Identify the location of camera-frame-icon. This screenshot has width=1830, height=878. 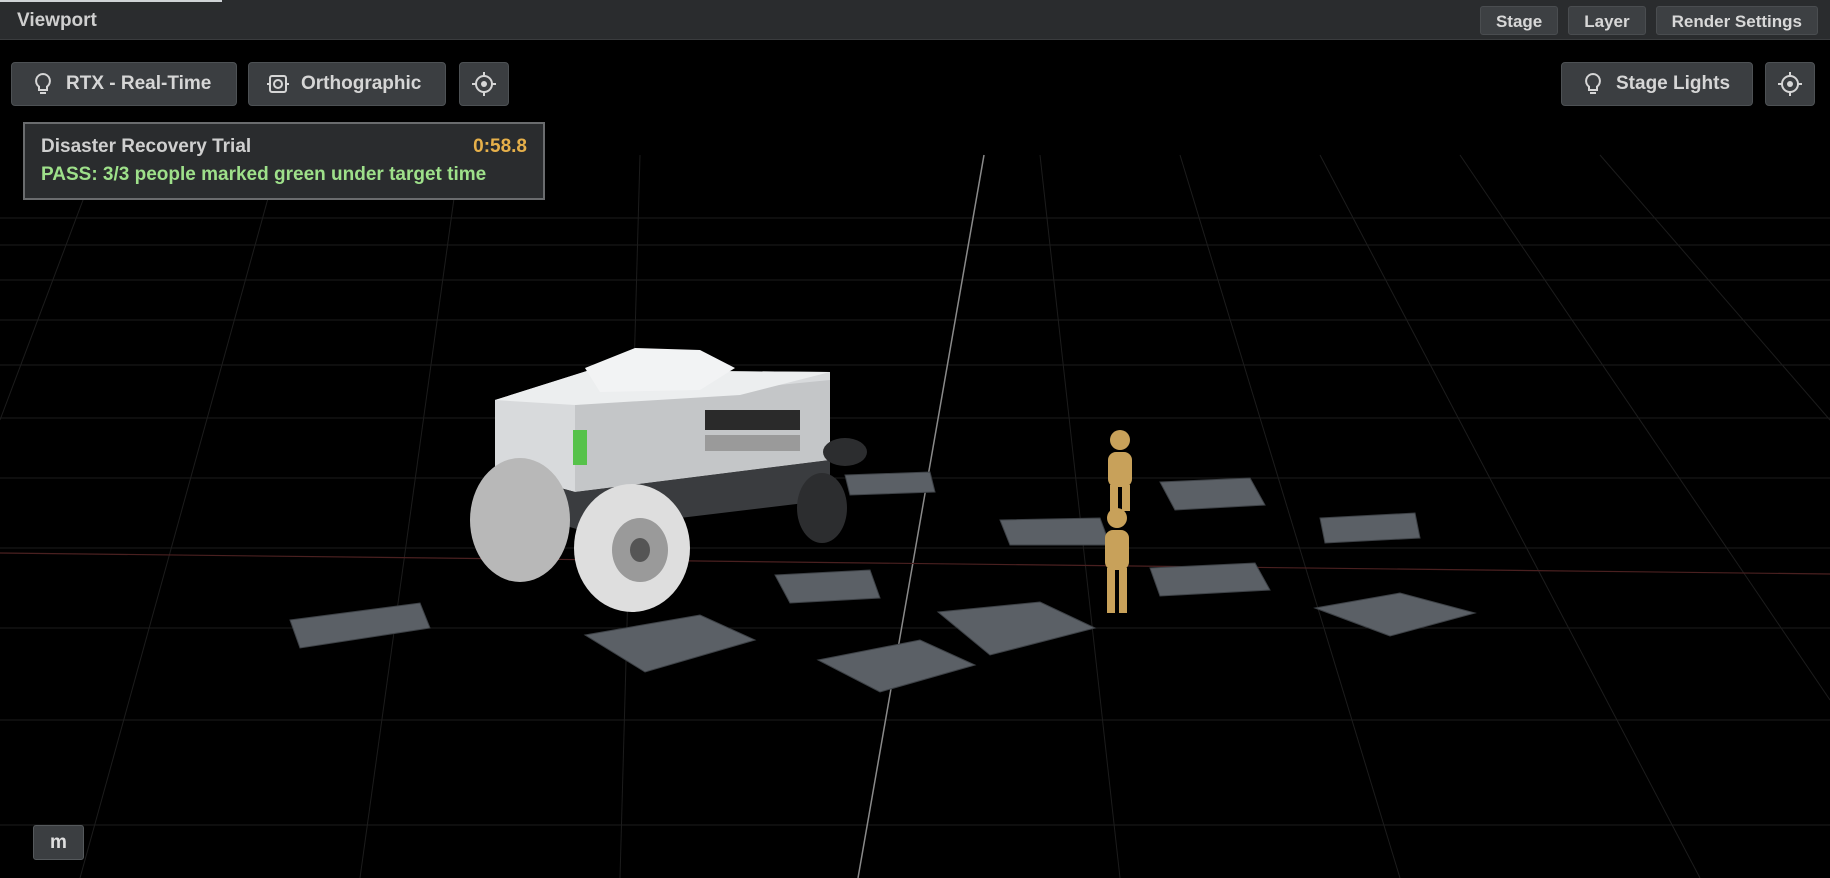
(278, 84).